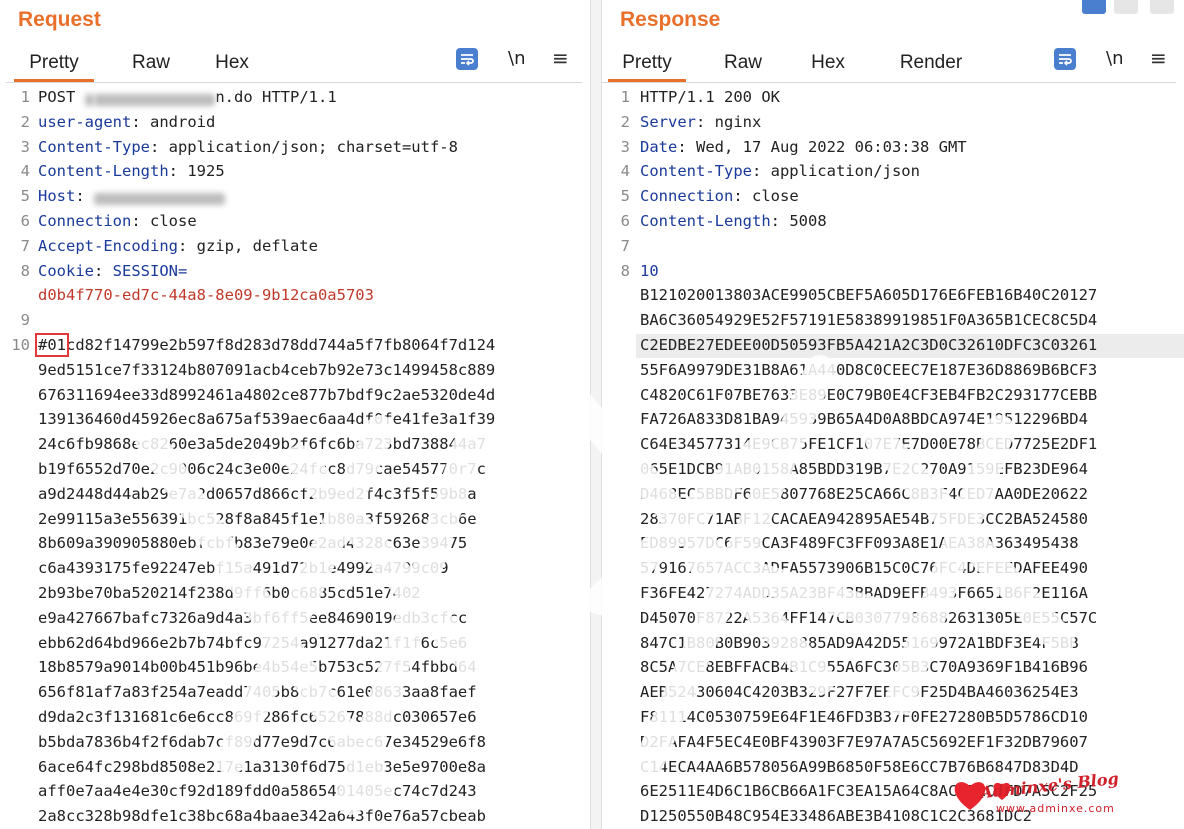 This screenshot has height=829, width=1184. What do you see at coordinates (303, 146) in the screenshot?
I see `code-text: : application/json; charset=utf-8` at bounding box center [303, 146].